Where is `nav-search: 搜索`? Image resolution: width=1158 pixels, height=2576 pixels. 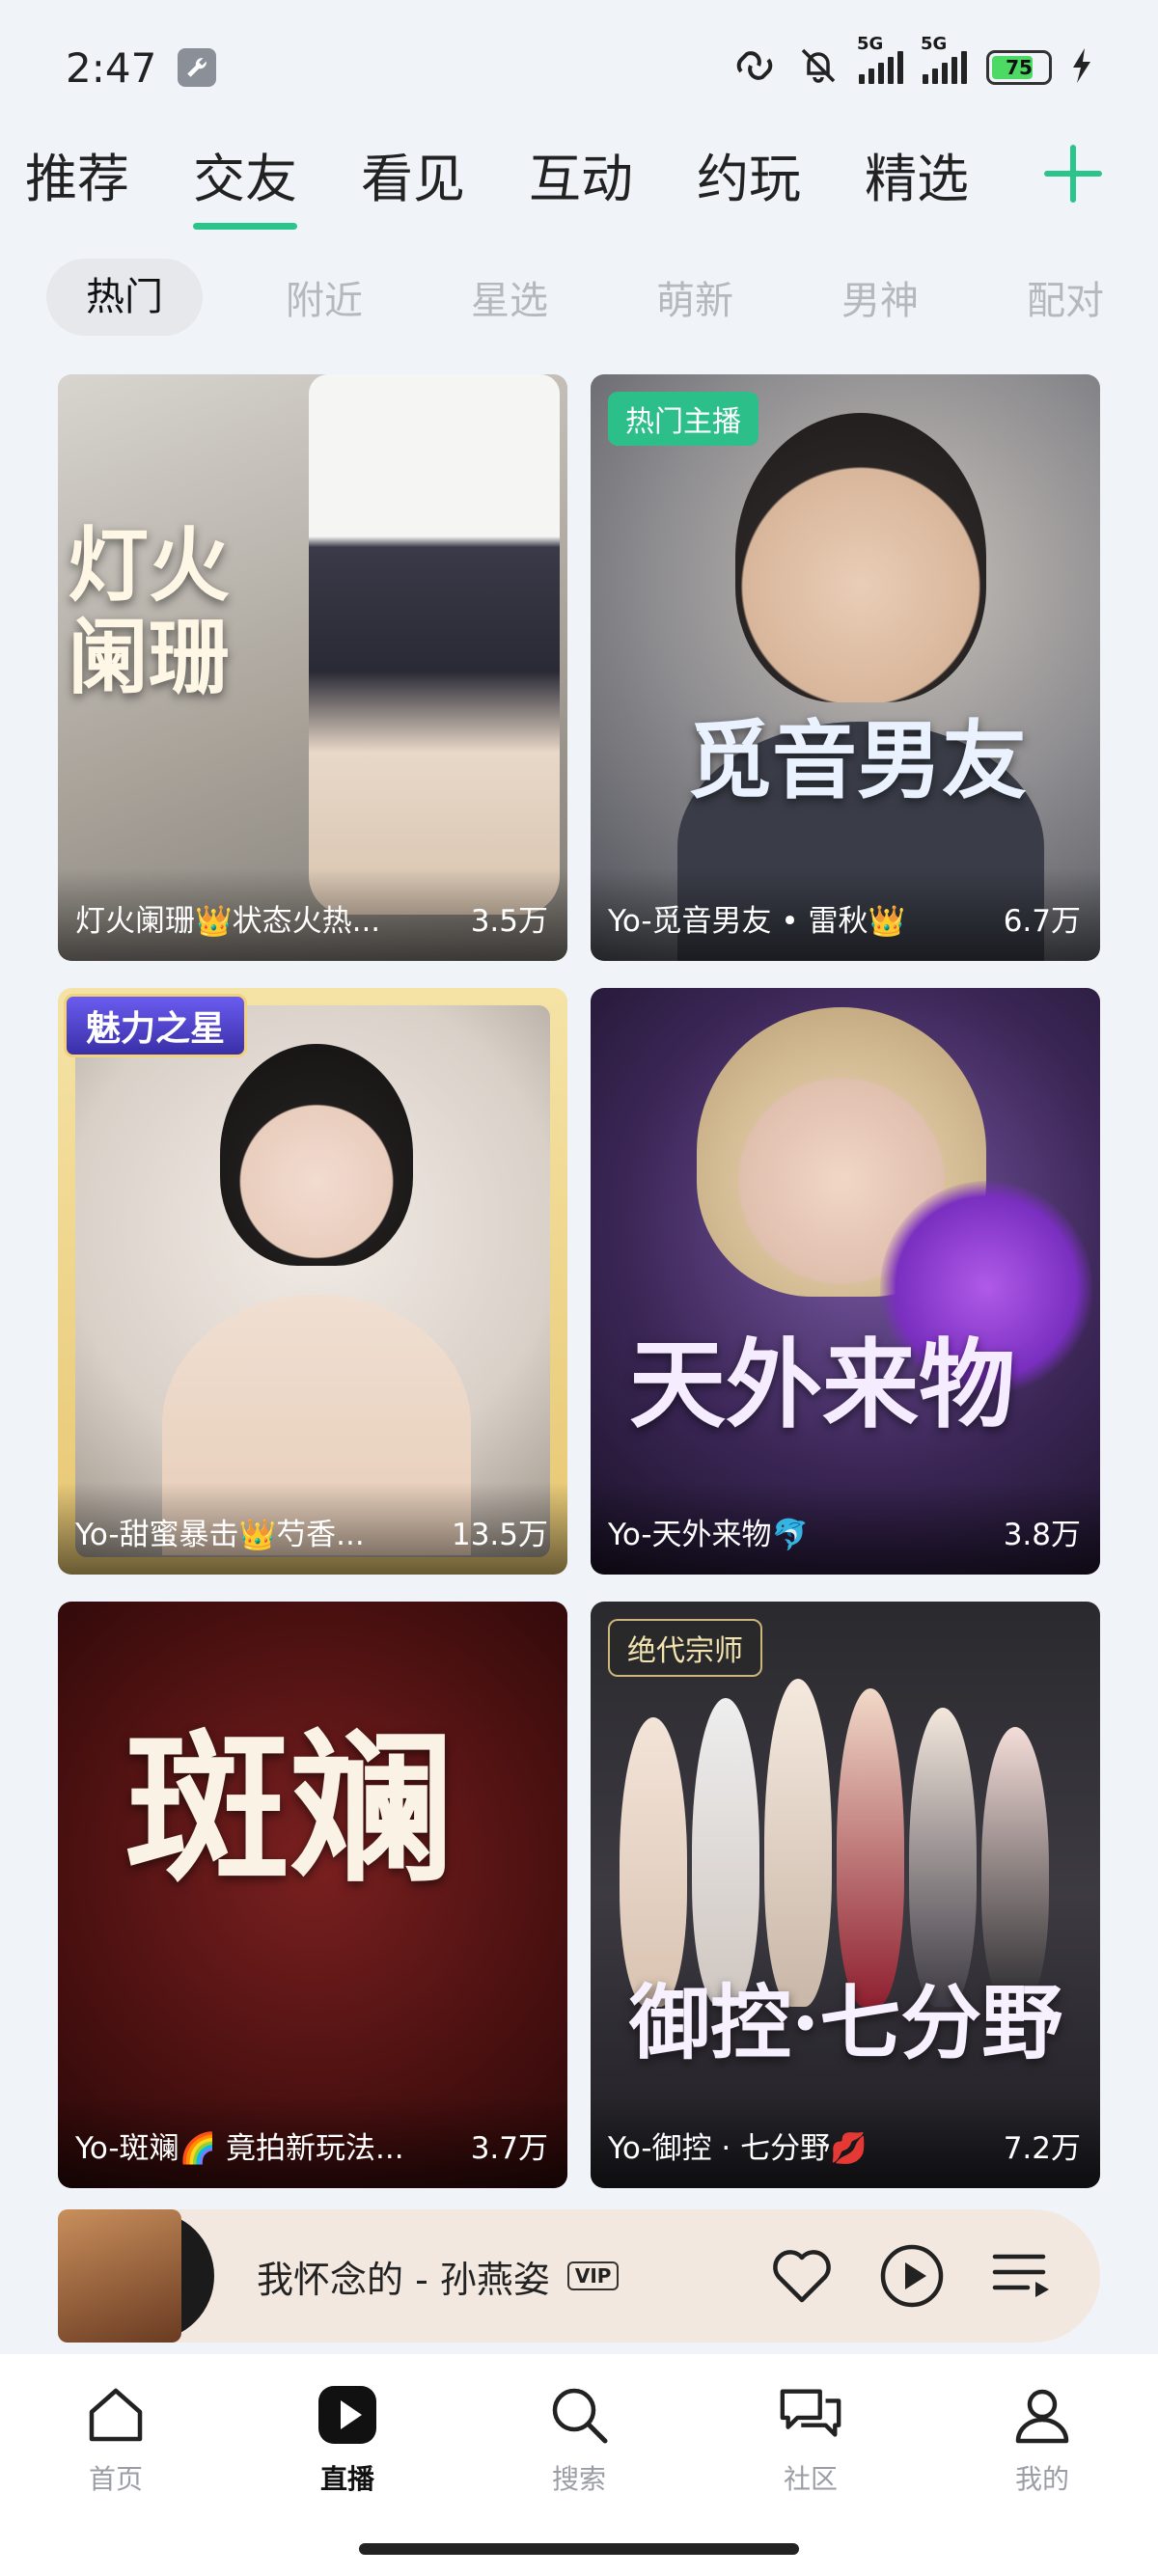 nav-search: 搜索 is located at coordinates (579, 2436).